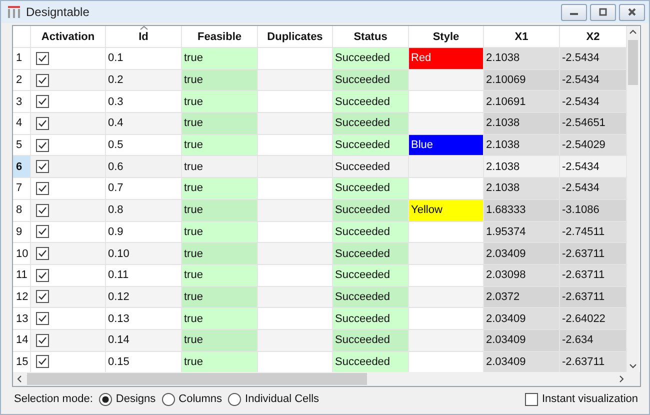  I want to click on style-cell: Blue, so click(446, 145).